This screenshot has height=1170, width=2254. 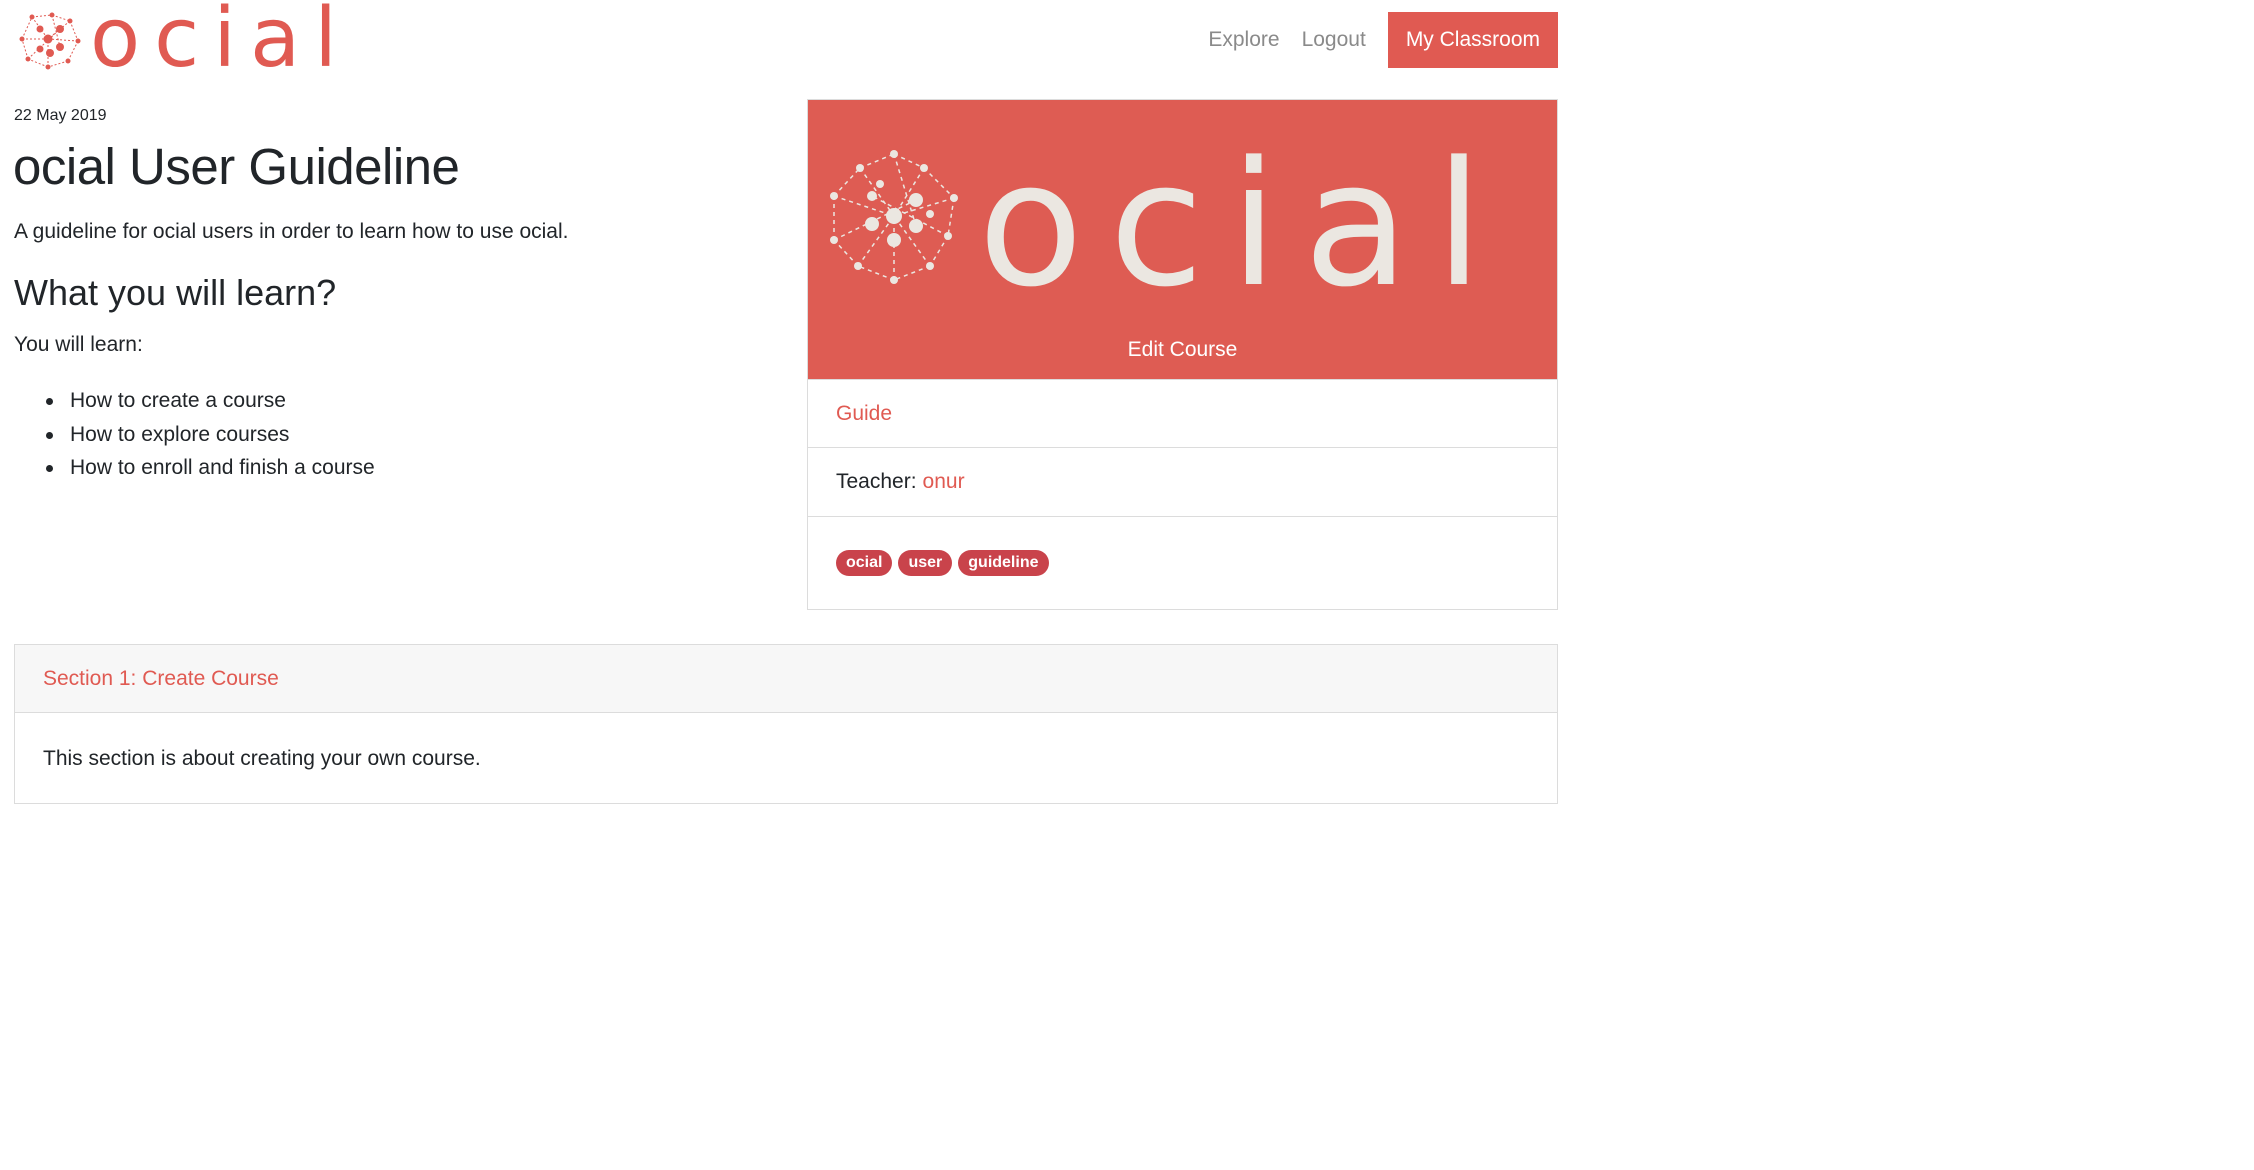 What do you see at coordinates (1182, 413) in the screenshot?
I see `course-category-link: Guide` at bounding box center [1182, 413].